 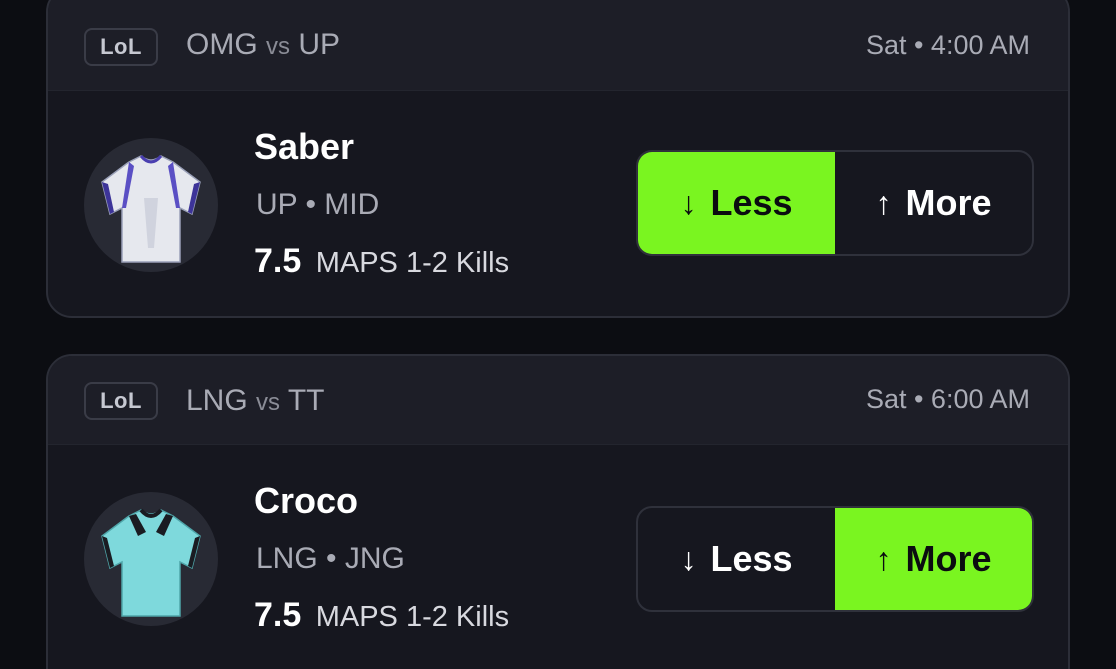 I want to click on player-name: Croco, so click(x=306, y=500).